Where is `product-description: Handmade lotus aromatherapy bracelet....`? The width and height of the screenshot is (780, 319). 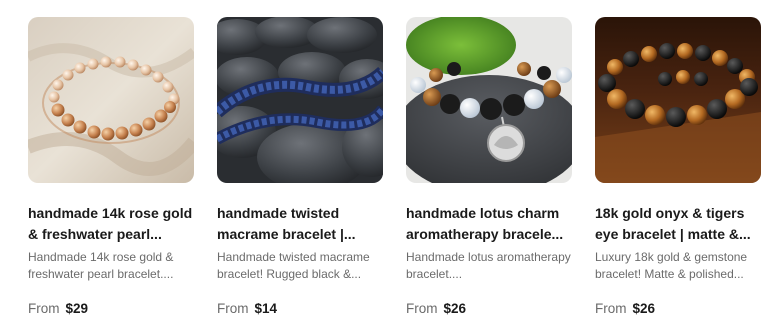
product-description: Handmade lotus aromatherapy bracelet.... is located at coordinates (488, 265).